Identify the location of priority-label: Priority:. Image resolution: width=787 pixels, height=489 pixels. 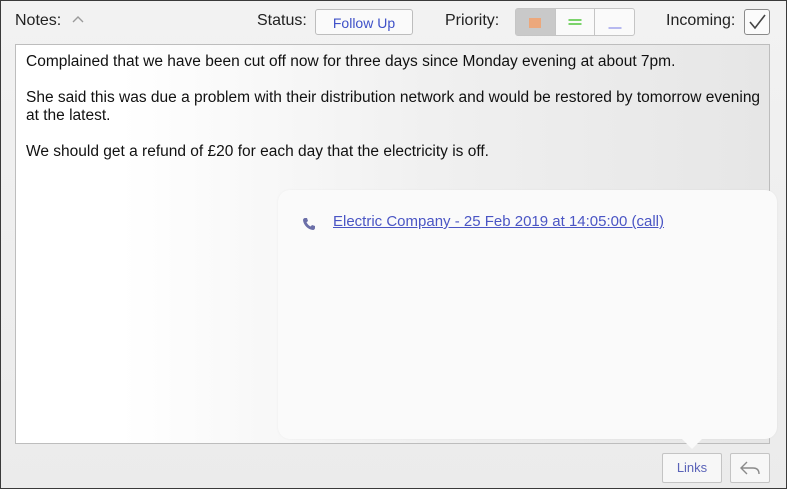
(472, 20).